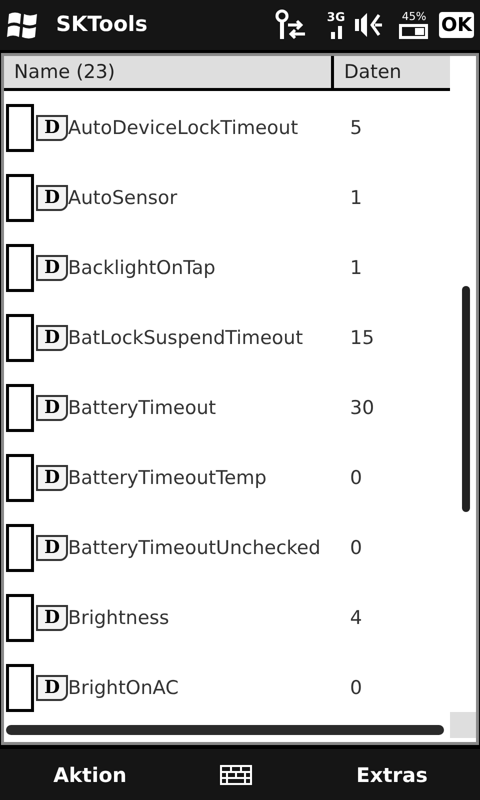  I want to click on value-name: AutoDeviceLockTimeout, so click(184, 128).